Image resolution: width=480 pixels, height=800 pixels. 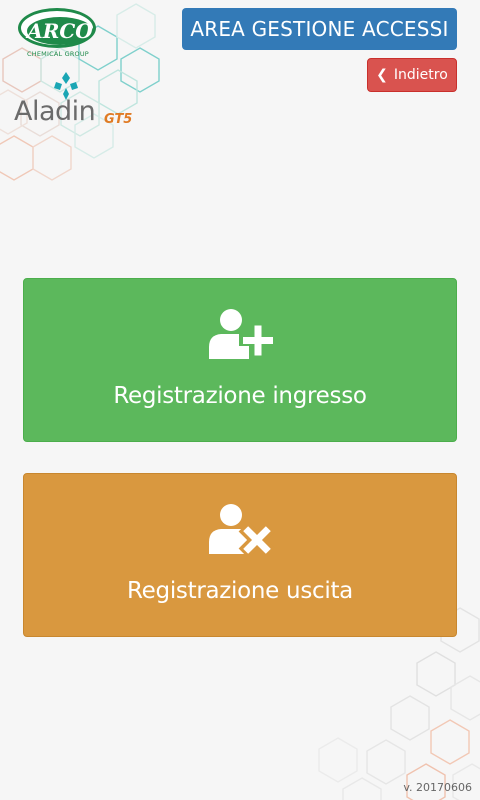 I want to click on aladin-logo-text: Aladin, so click(x=55, y=111).